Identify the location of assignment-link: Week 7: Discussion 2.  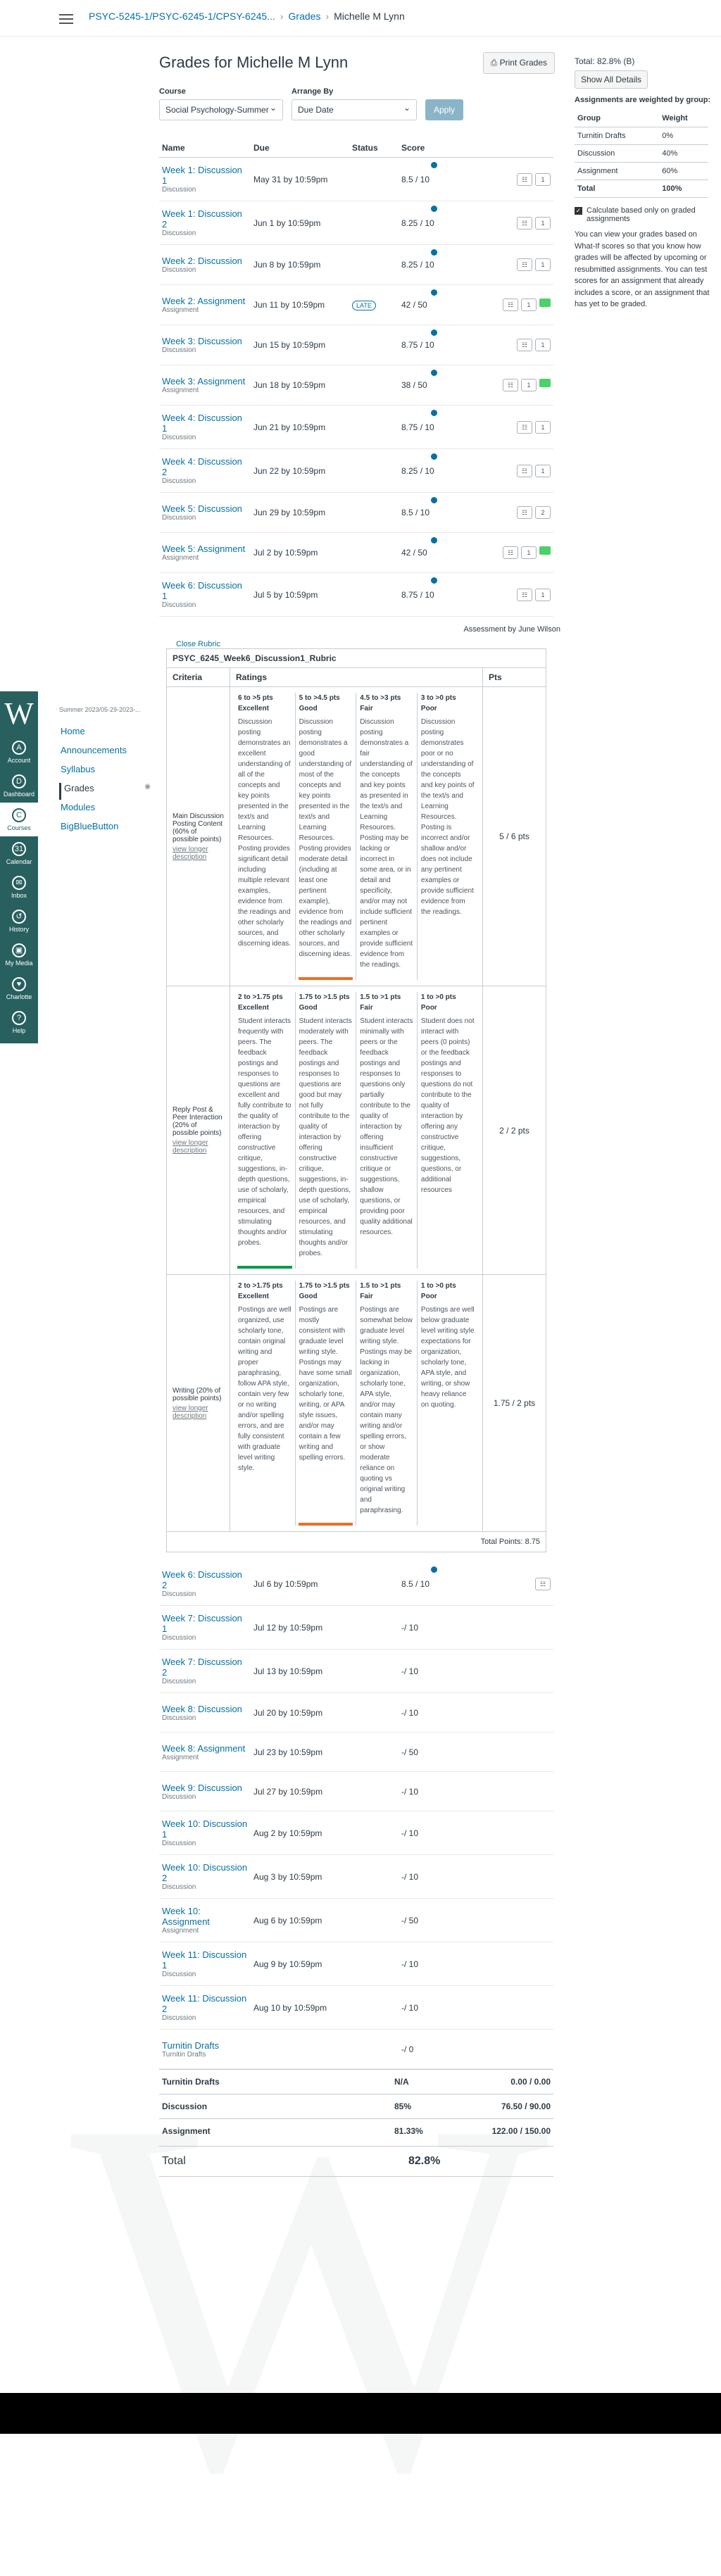
(205, 1668).